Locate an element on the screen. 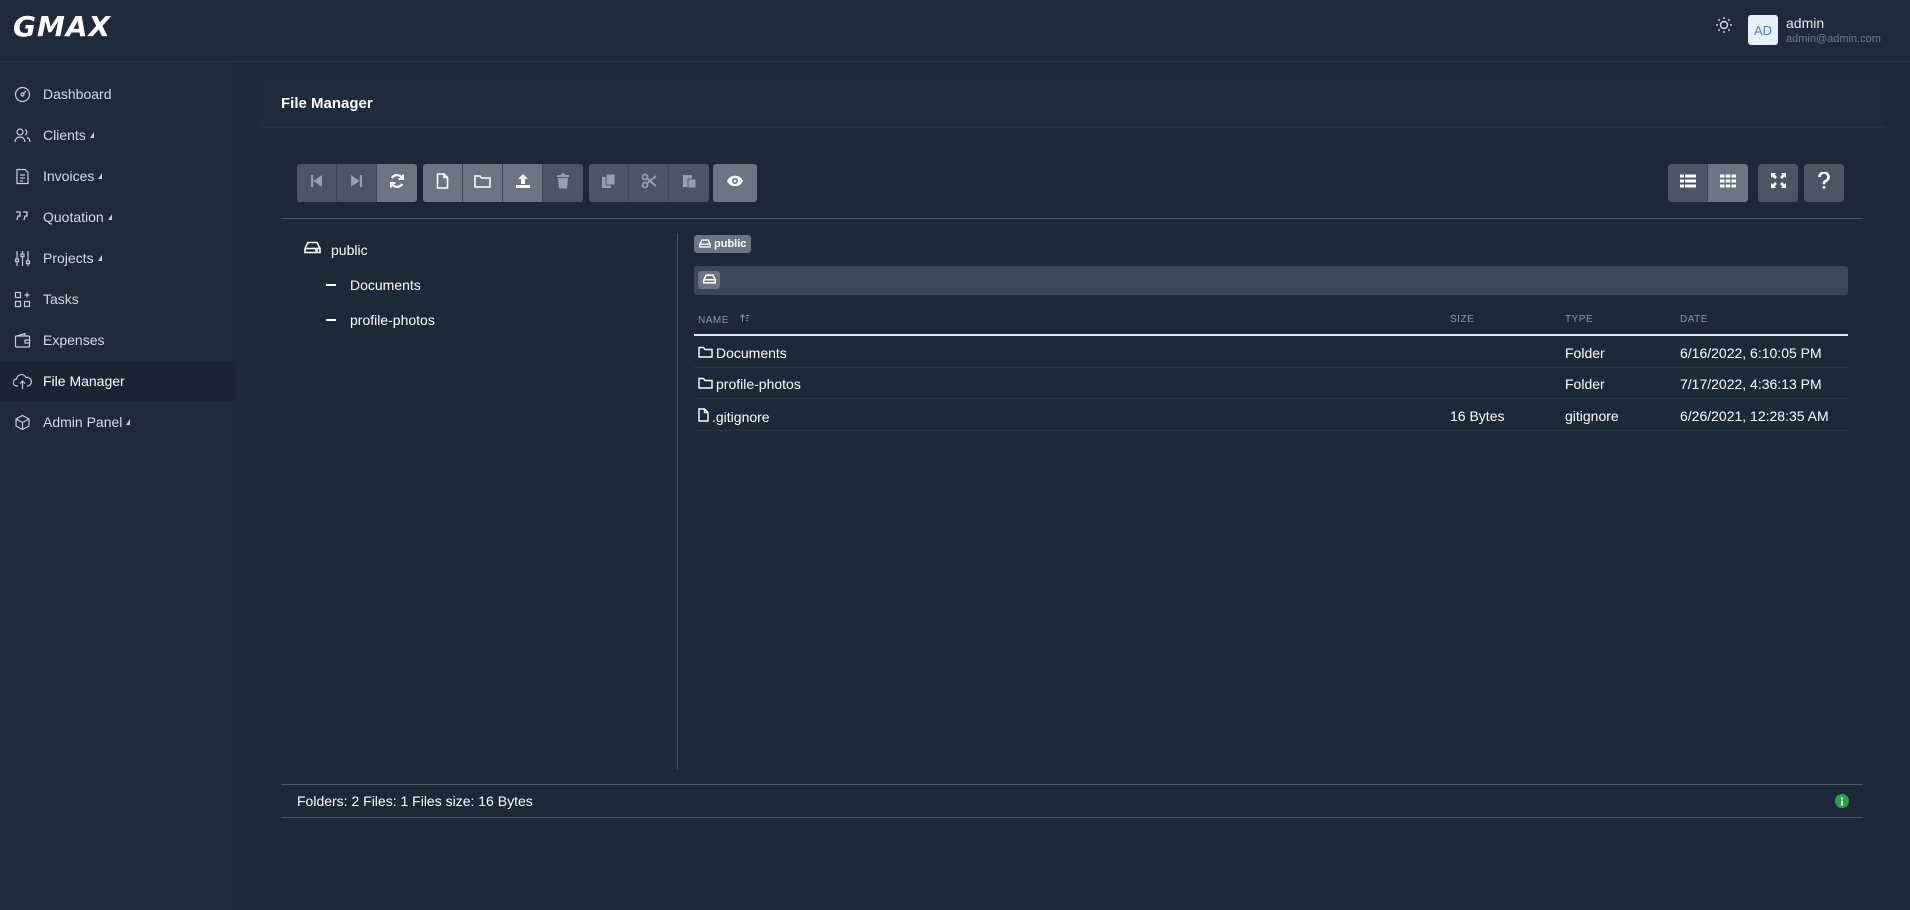 The height and width of the screenshot is (910, 1910). trash-icon is located at coordinates (563, 183).